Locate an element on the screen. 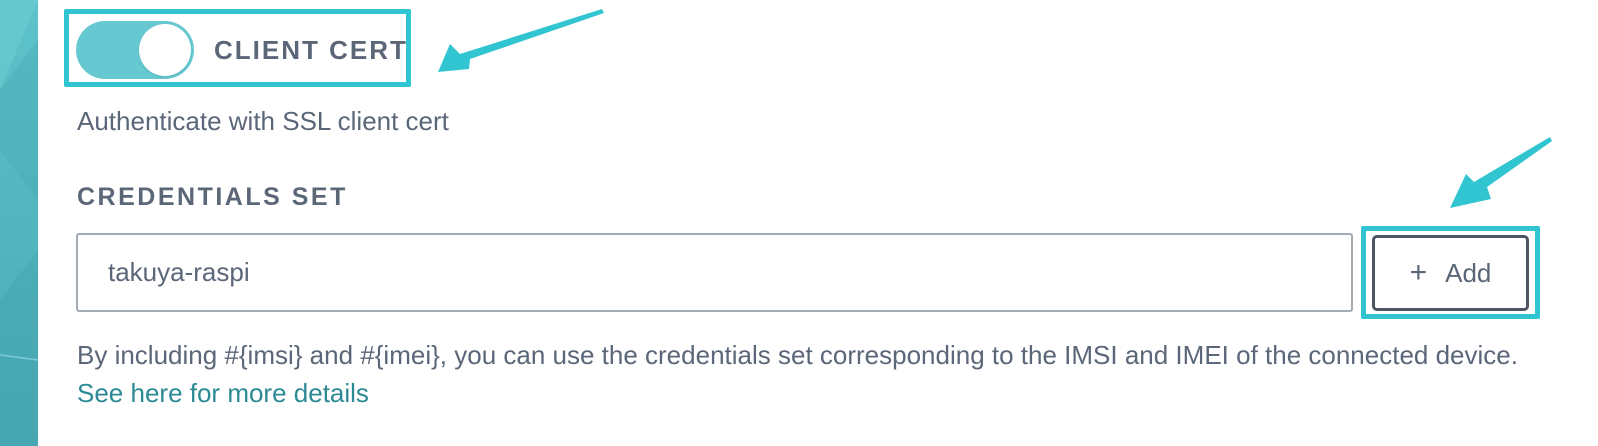 The image size is (1598, 446). credentials-set-input is located at coordinates (714, 272).